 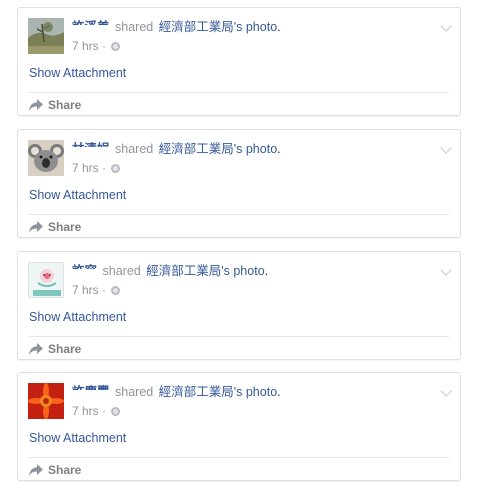 I want to click on author-link: 許容, so click(x=84, y=271).